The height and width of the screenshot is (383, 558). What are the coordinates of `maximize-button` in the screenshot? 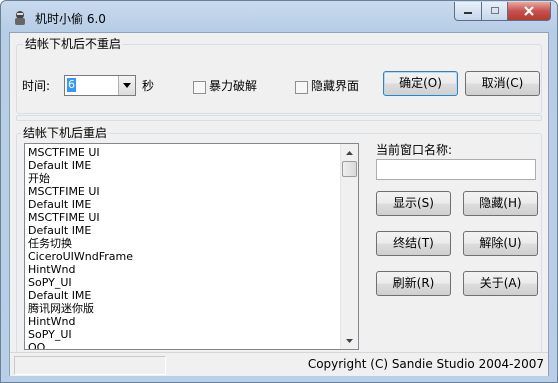 It's located at (495, 11).